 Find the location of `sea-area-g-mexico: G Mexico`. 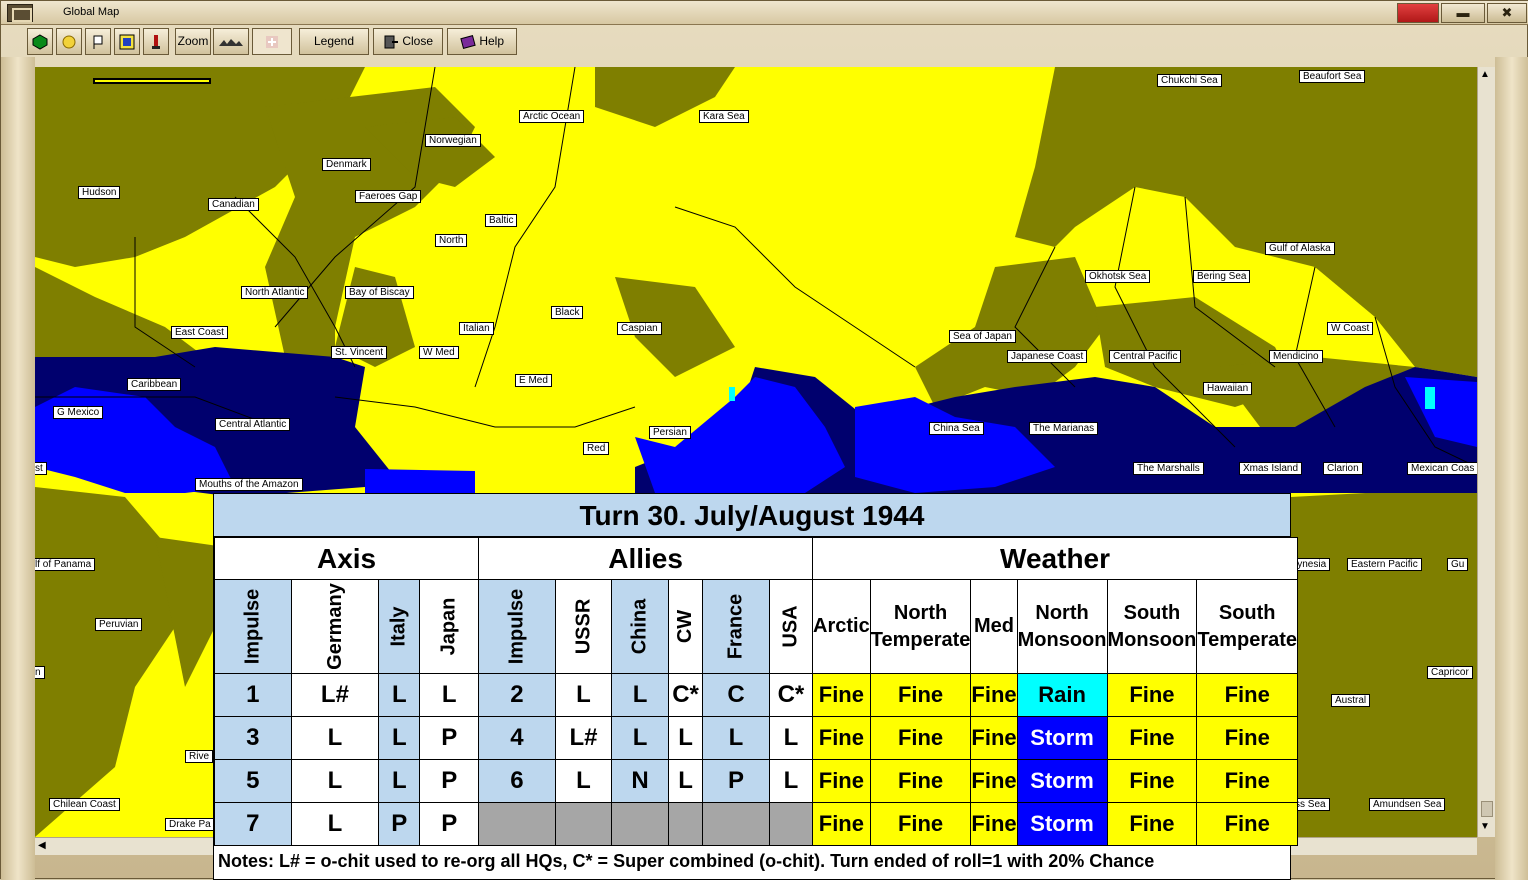

sea-area-g-mexico: G Mexico is located at coordinates (78, 412).